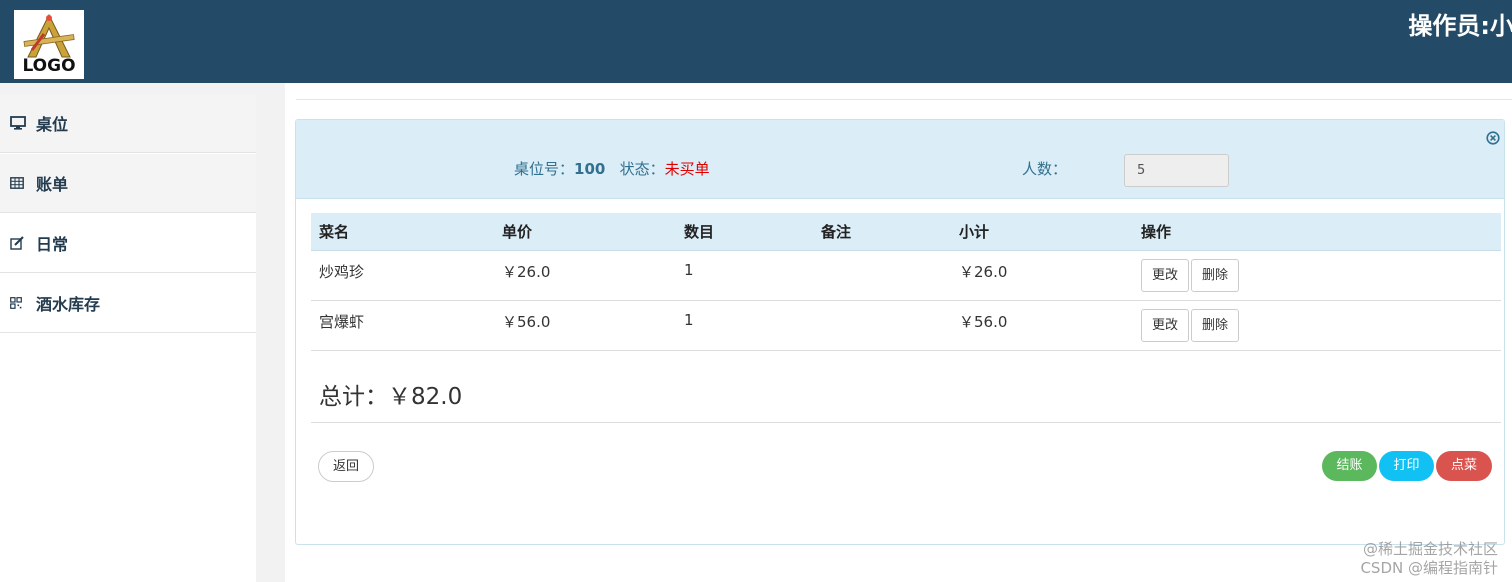  Describe the element at coordinates (906, 422) in the screenshot. I see `total-divider` at that location.